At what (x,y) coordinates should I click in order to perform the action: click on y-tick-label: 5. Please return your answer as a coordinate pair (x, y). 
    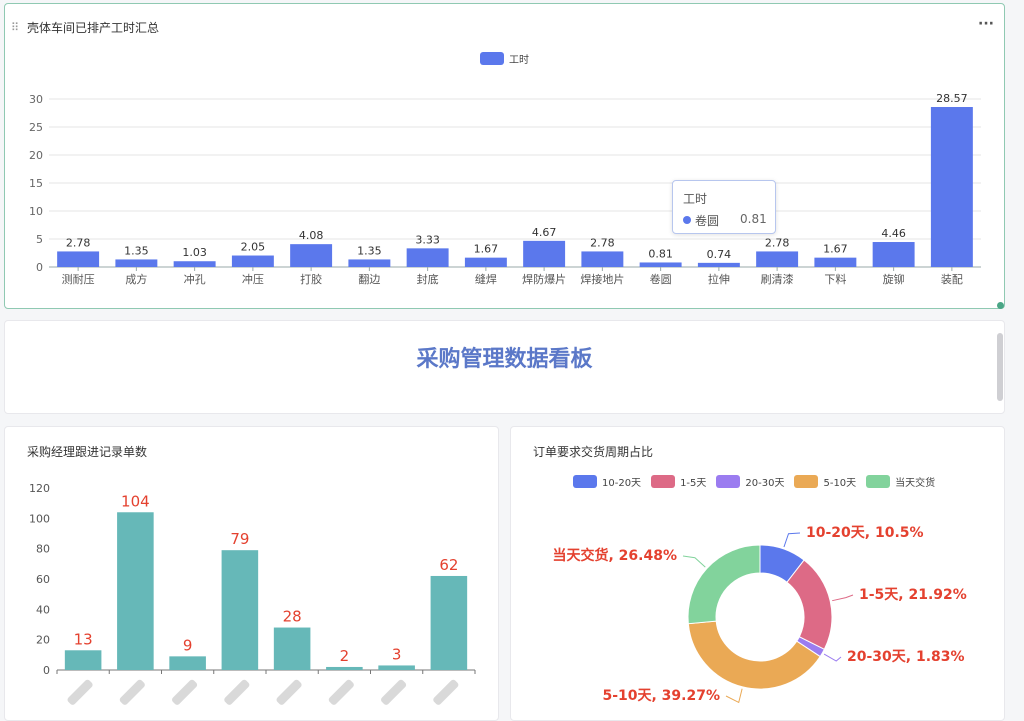
    Looking at the image, I should click on (39, 239).